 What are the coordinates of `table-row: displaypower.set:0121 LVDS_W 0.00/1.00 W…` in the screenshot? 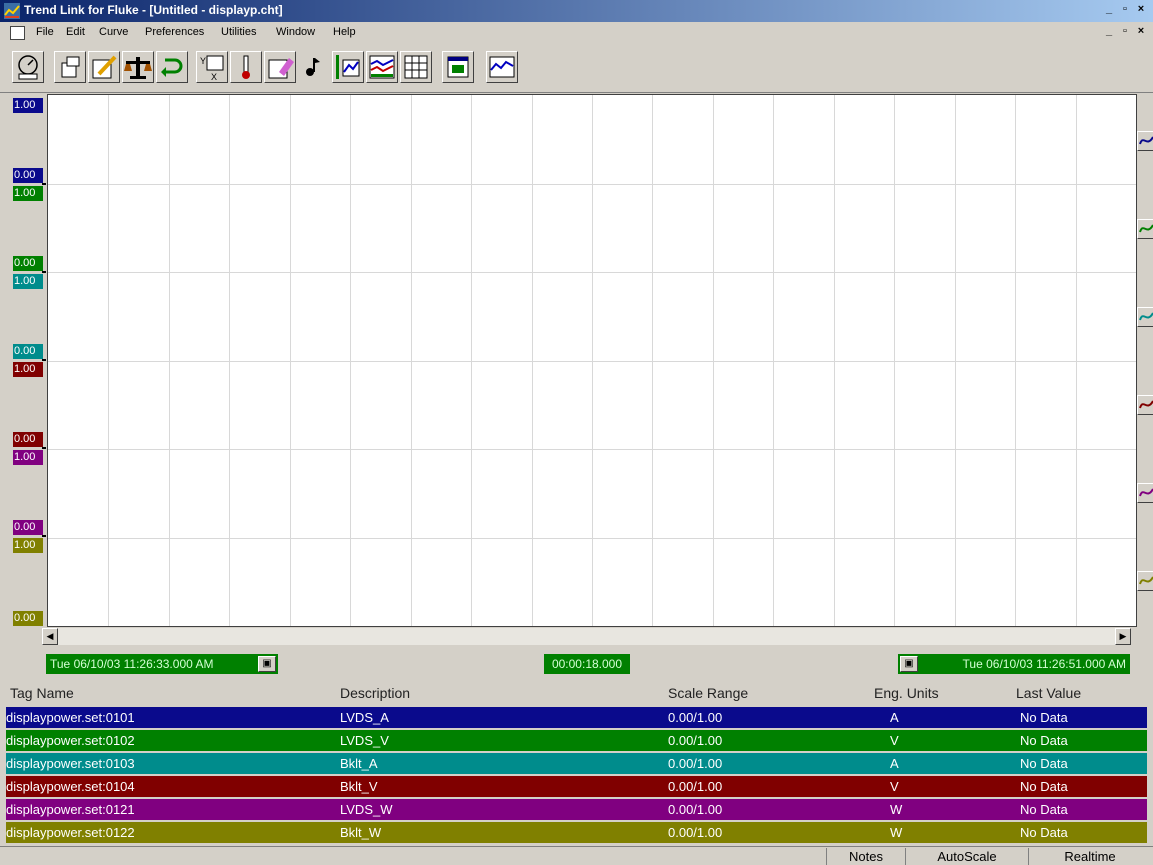 It's located at (576, 809).